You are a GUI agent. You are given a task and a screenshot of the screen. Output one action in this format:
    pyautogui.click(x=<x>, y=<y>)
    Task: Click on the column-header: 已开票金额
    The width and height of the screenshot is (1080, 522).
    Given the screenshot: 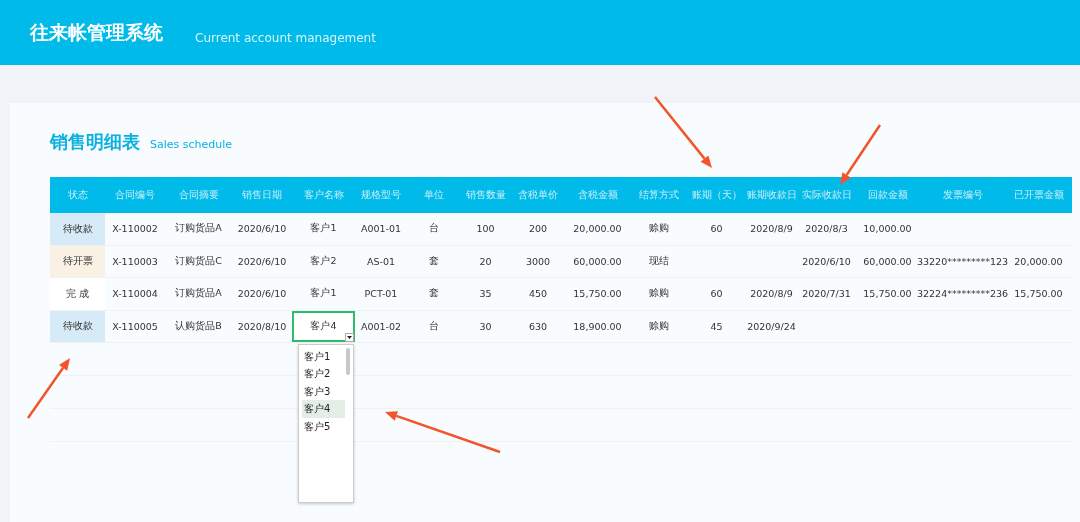 What is the action you would take?
    pyautogui.click(x=1038, y=195)
    